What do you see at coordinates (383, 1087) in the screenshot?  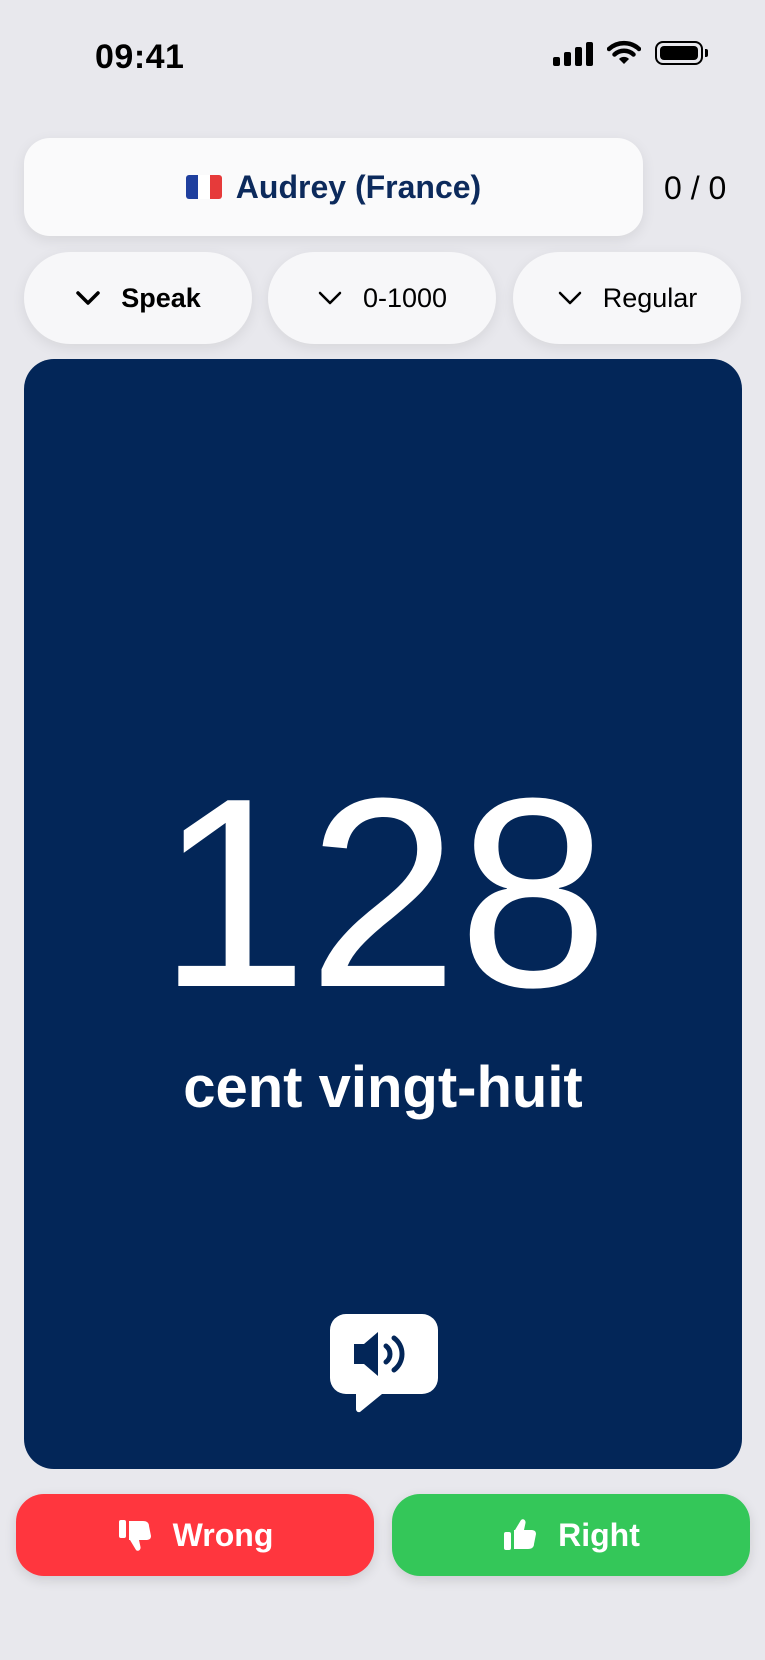 I see `number-words: cent vingt-huit` at bounding box center [383, 1087].